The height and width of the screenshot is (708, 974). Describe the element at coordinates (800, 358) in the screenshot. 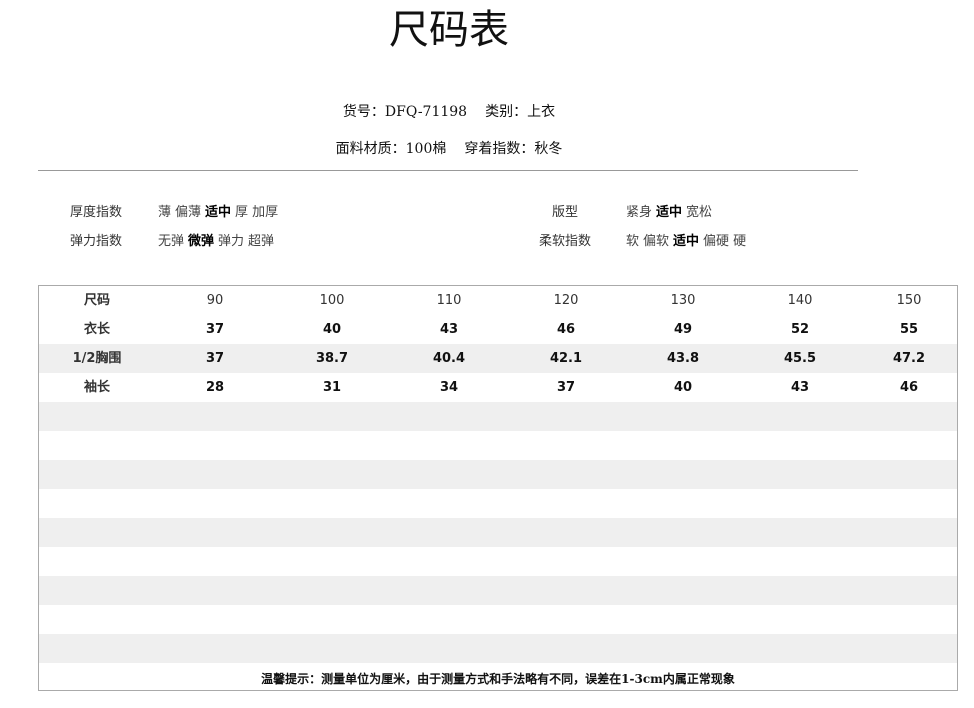

I see `table-cell: 45.5` at that location.